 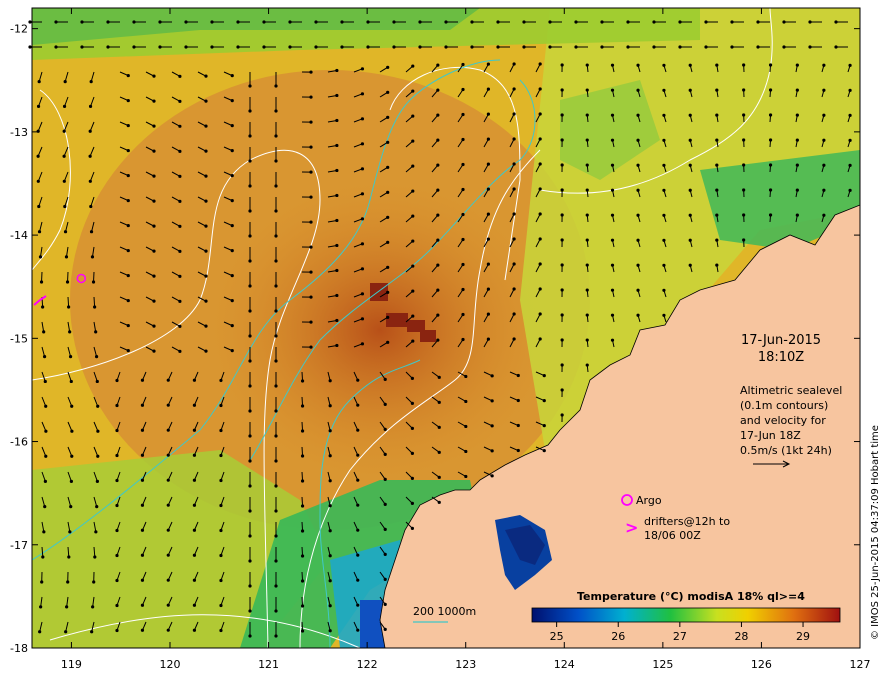 I want to click on lat-tick-label: -16, so click(x=19, y=442).